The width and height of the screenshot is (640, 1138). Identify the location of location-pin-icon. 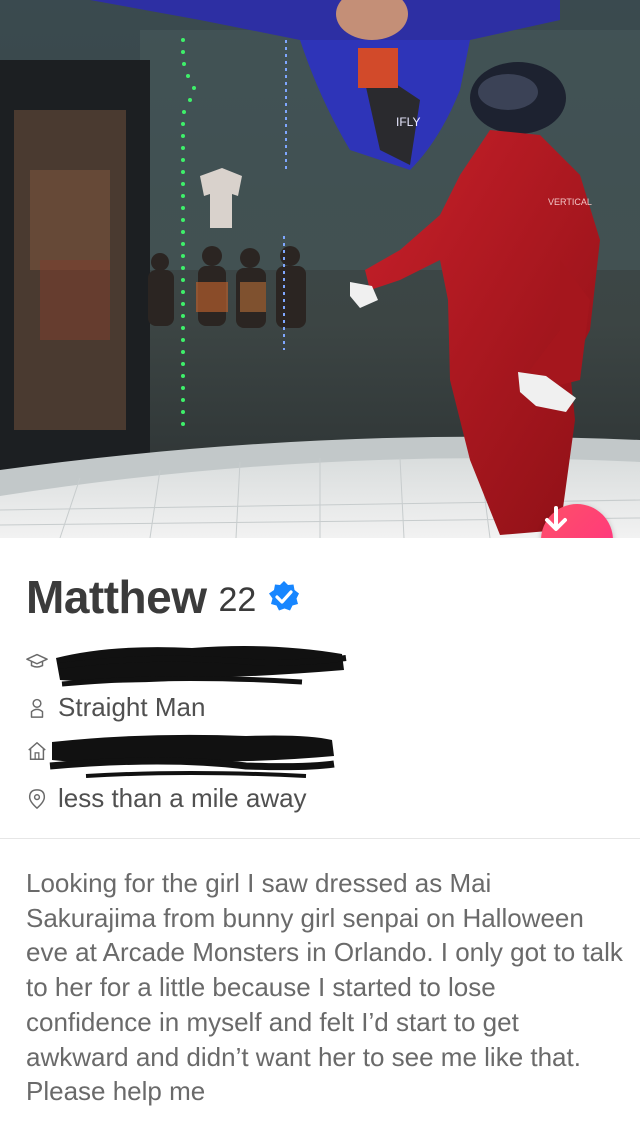
(37, 798).